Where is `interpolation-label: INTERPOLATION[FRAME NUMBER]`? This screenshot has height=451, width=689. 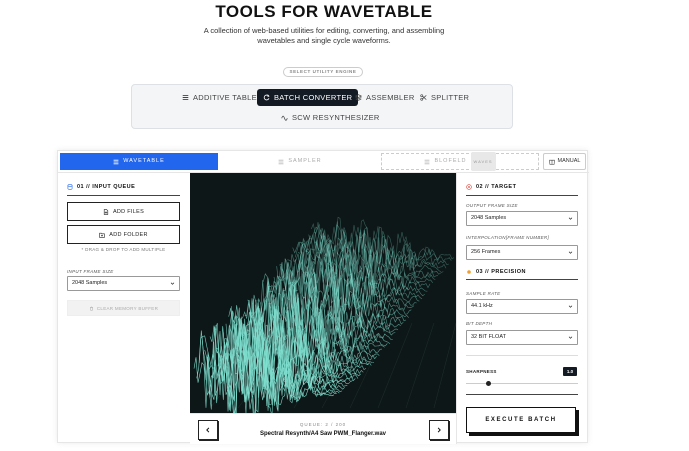
interpolation-label: INTERPOLATION[FRAME NUMBER] is located at coordinates (508, 237).